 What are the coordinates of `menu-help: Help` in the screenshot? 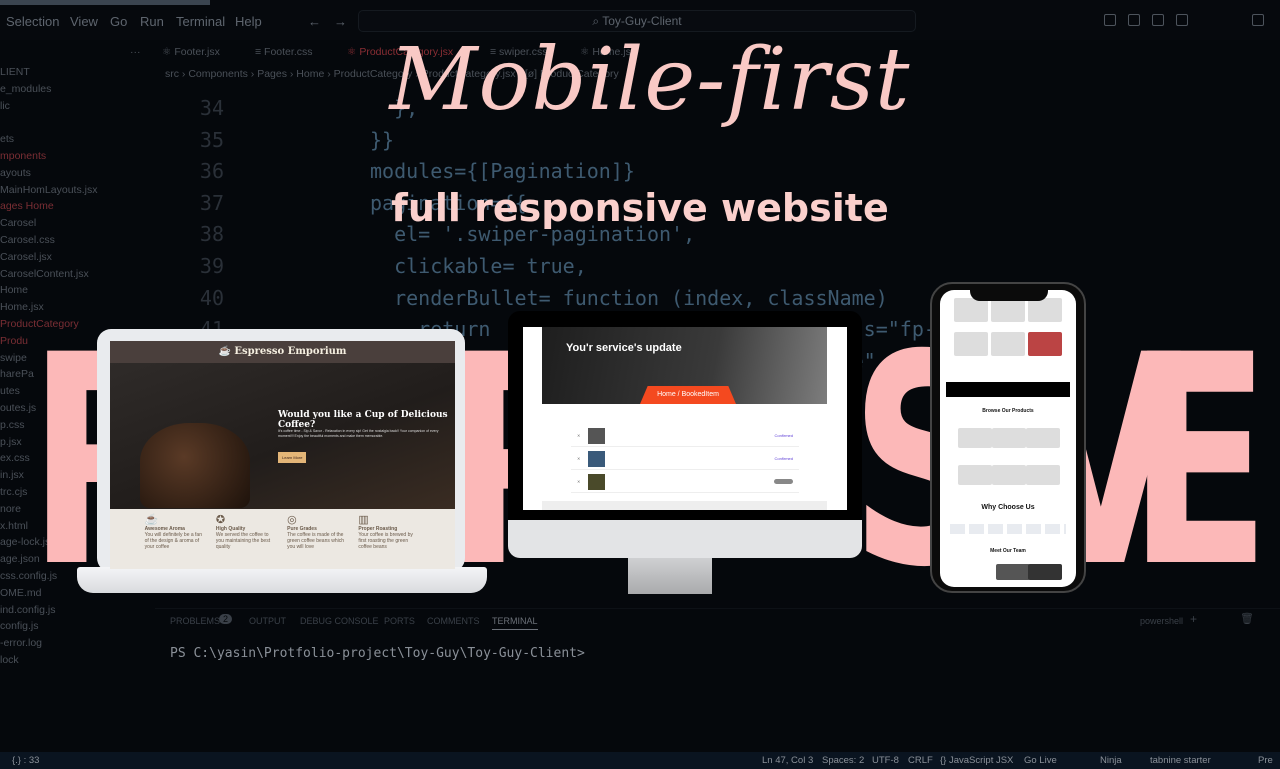 It's located at (248, 21).